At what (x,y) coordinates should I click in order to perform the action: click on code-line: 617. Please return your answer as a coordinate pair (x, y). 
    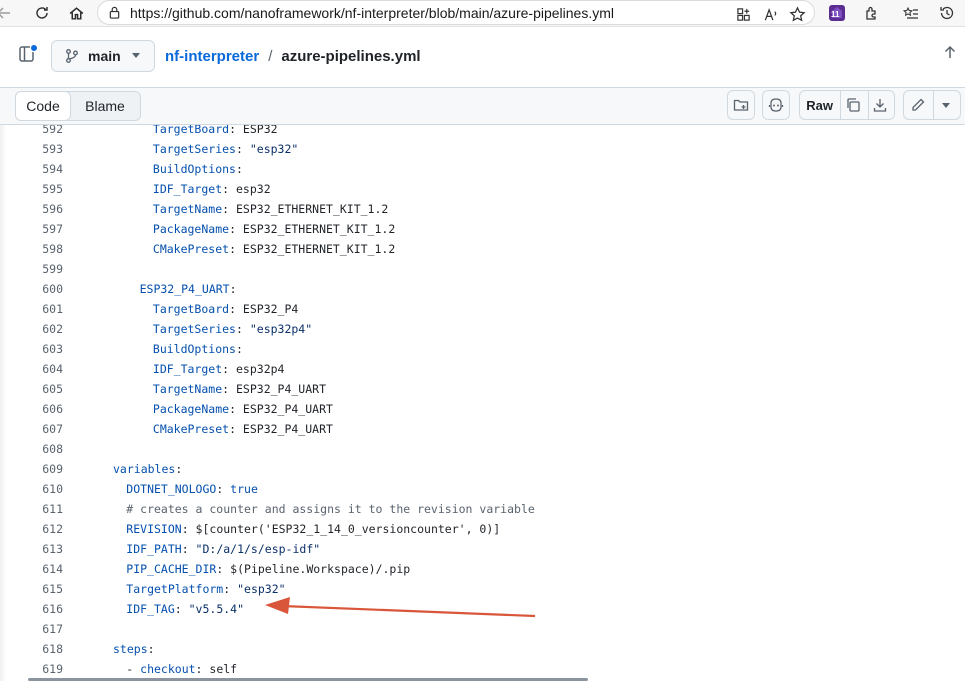
    Looking at the image, I should click on (482, 629).